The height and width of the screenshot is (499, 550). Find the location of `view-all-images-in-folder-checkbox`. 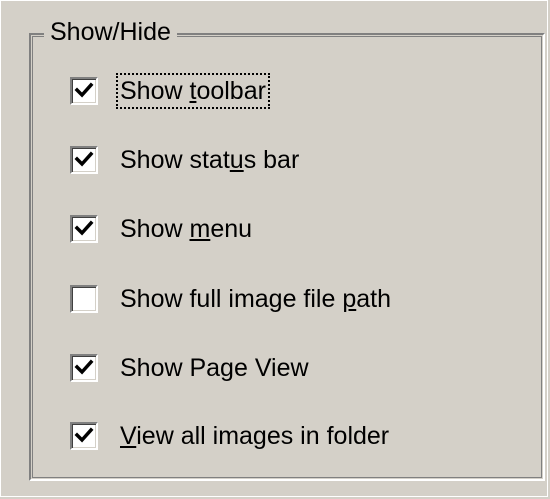

view-all-images-in-folder-checkbox is located at coordinates (84, 436).